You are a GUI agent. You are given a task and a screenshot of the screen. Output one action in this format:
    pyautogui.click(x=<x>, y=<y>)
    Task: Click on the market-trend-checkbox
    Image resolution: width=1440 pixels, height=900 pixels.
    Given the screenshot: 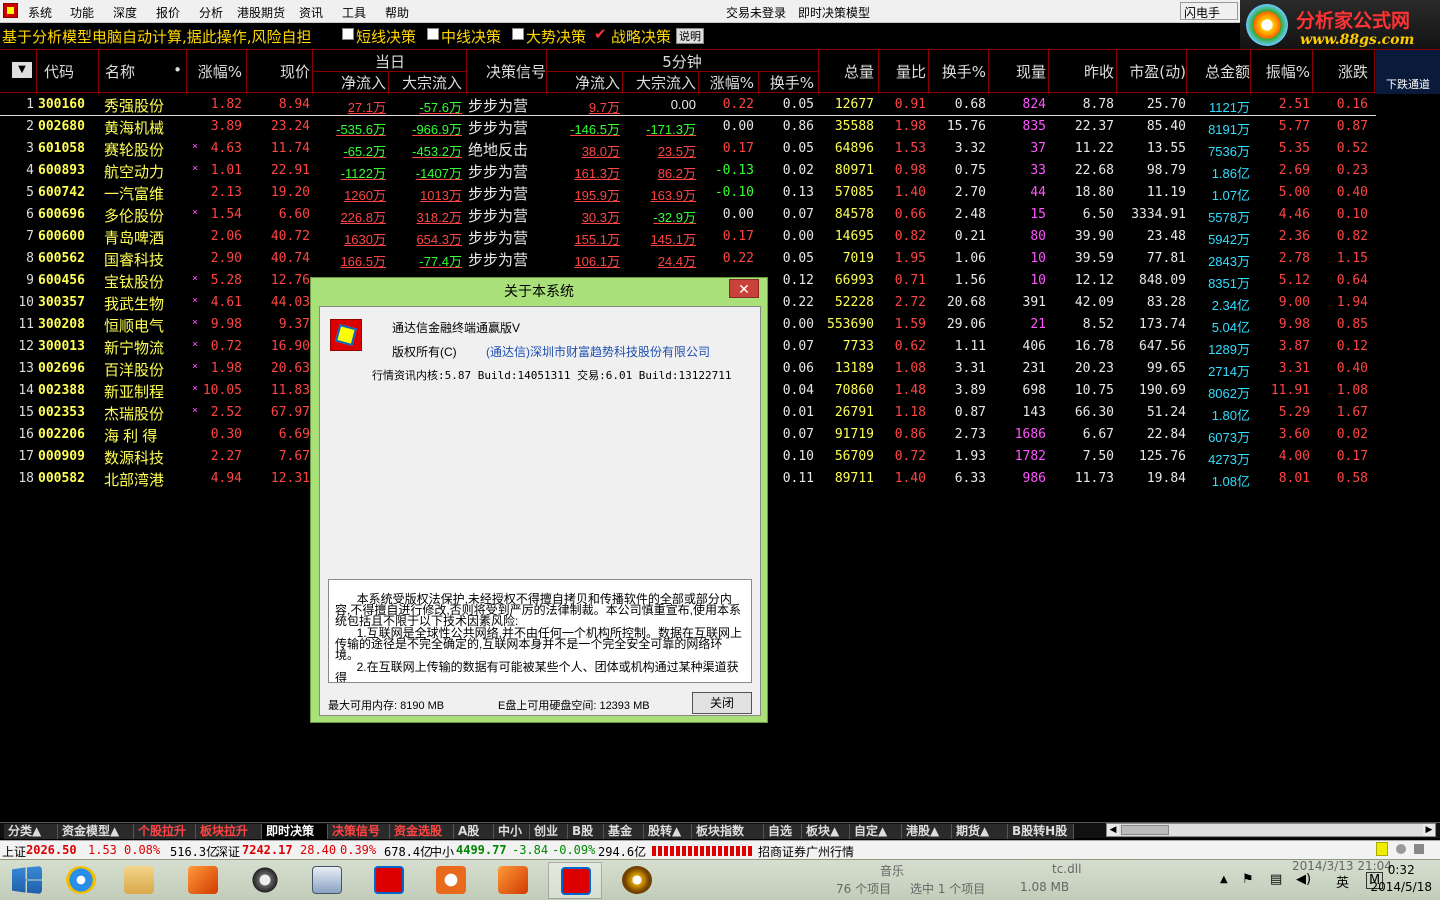 What is the action you would take?
    pyautogui.click(x=518, y=34)
    